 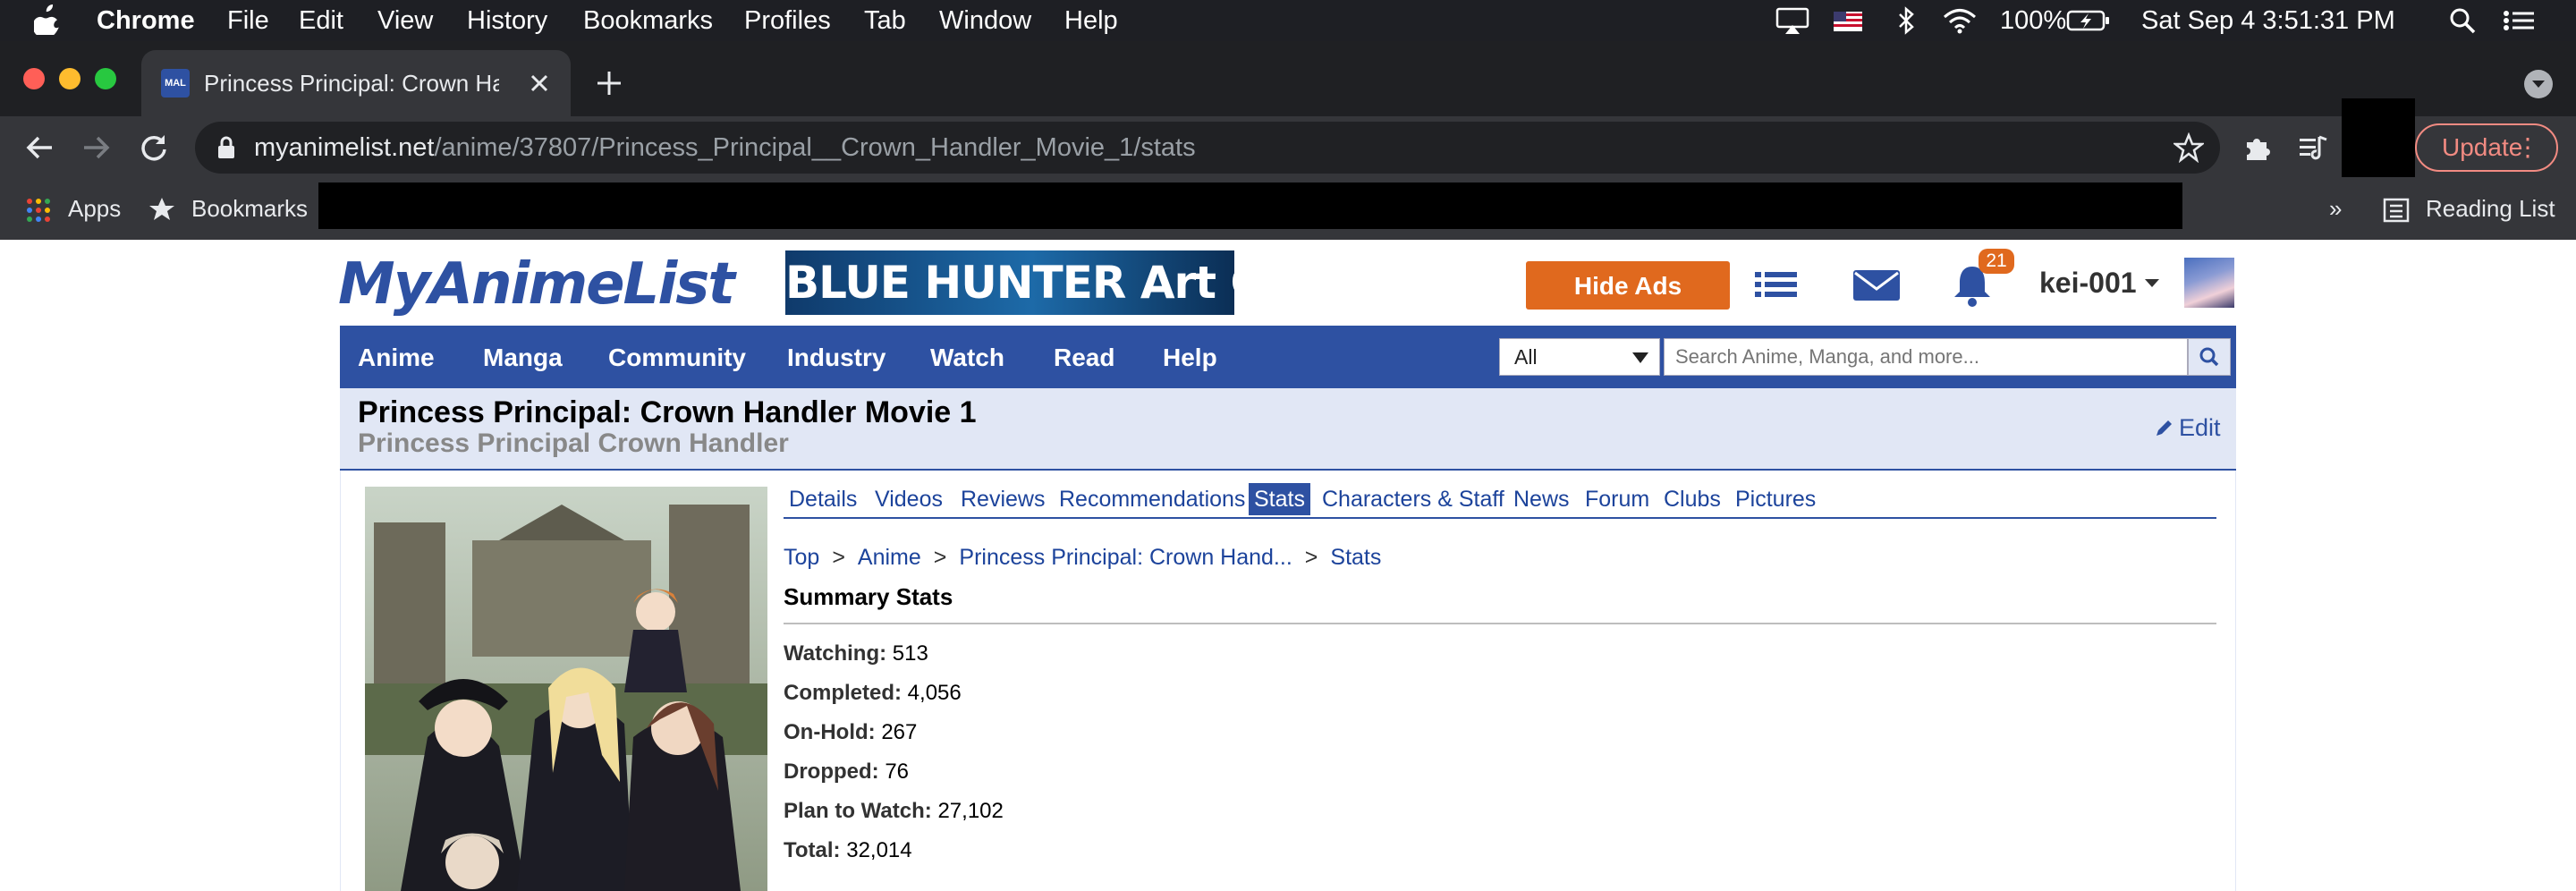 What do you see at coordinates (146, 20) in the screenshot?
I see `menu-app-name: Chrome` at bounding box center [146, 20].